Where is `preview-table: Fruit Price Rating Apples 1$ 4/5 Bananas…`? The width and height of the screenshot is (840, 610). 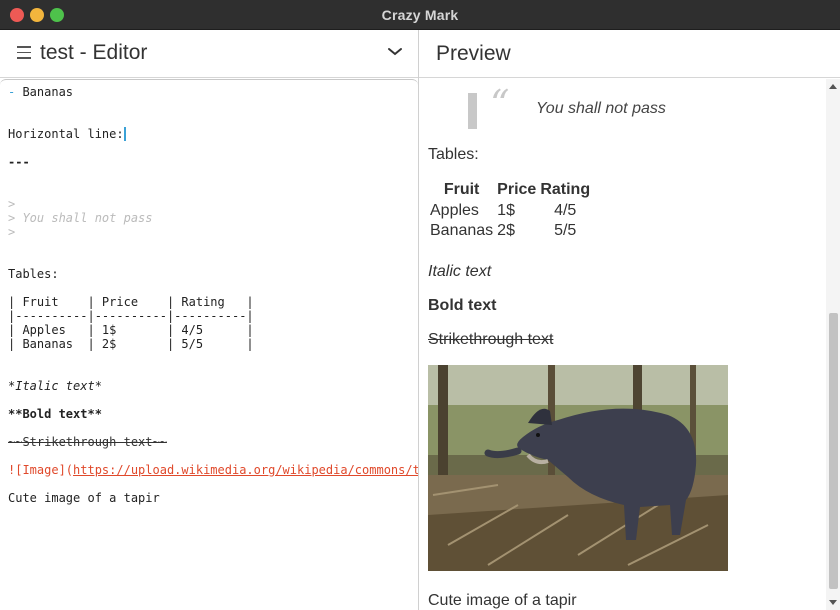 preview-table: Fruit Price Rating Apples 1$ 4/5 Bananas… is located at coordinates (510, 210).